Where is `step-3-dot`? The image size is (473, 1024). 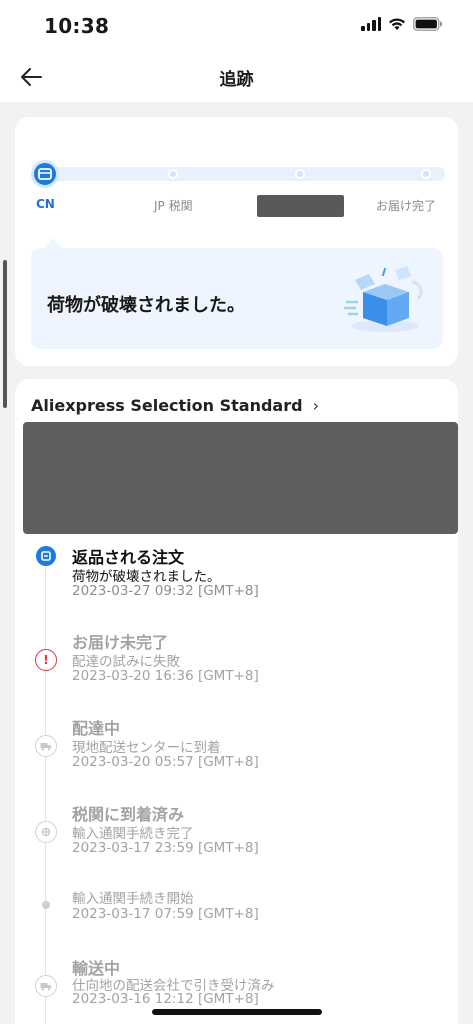
step-3-dot is located at coordinates (300, 174).